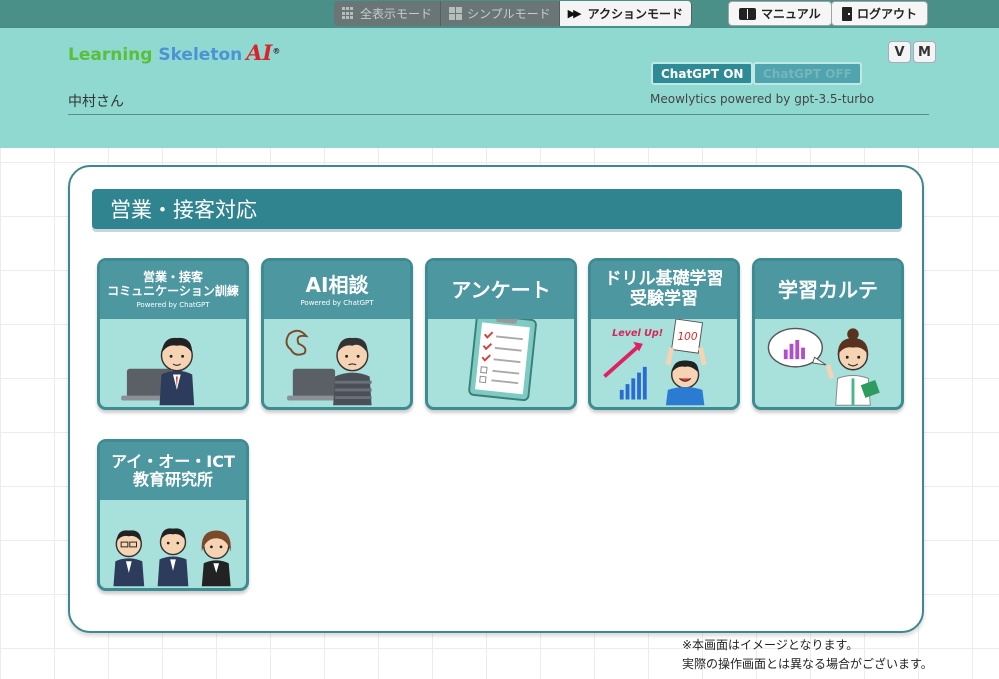  What do you see at coordinates (687, 337) in the screenshot?
I see `score-text: 100` at bounding box center [687, 337].